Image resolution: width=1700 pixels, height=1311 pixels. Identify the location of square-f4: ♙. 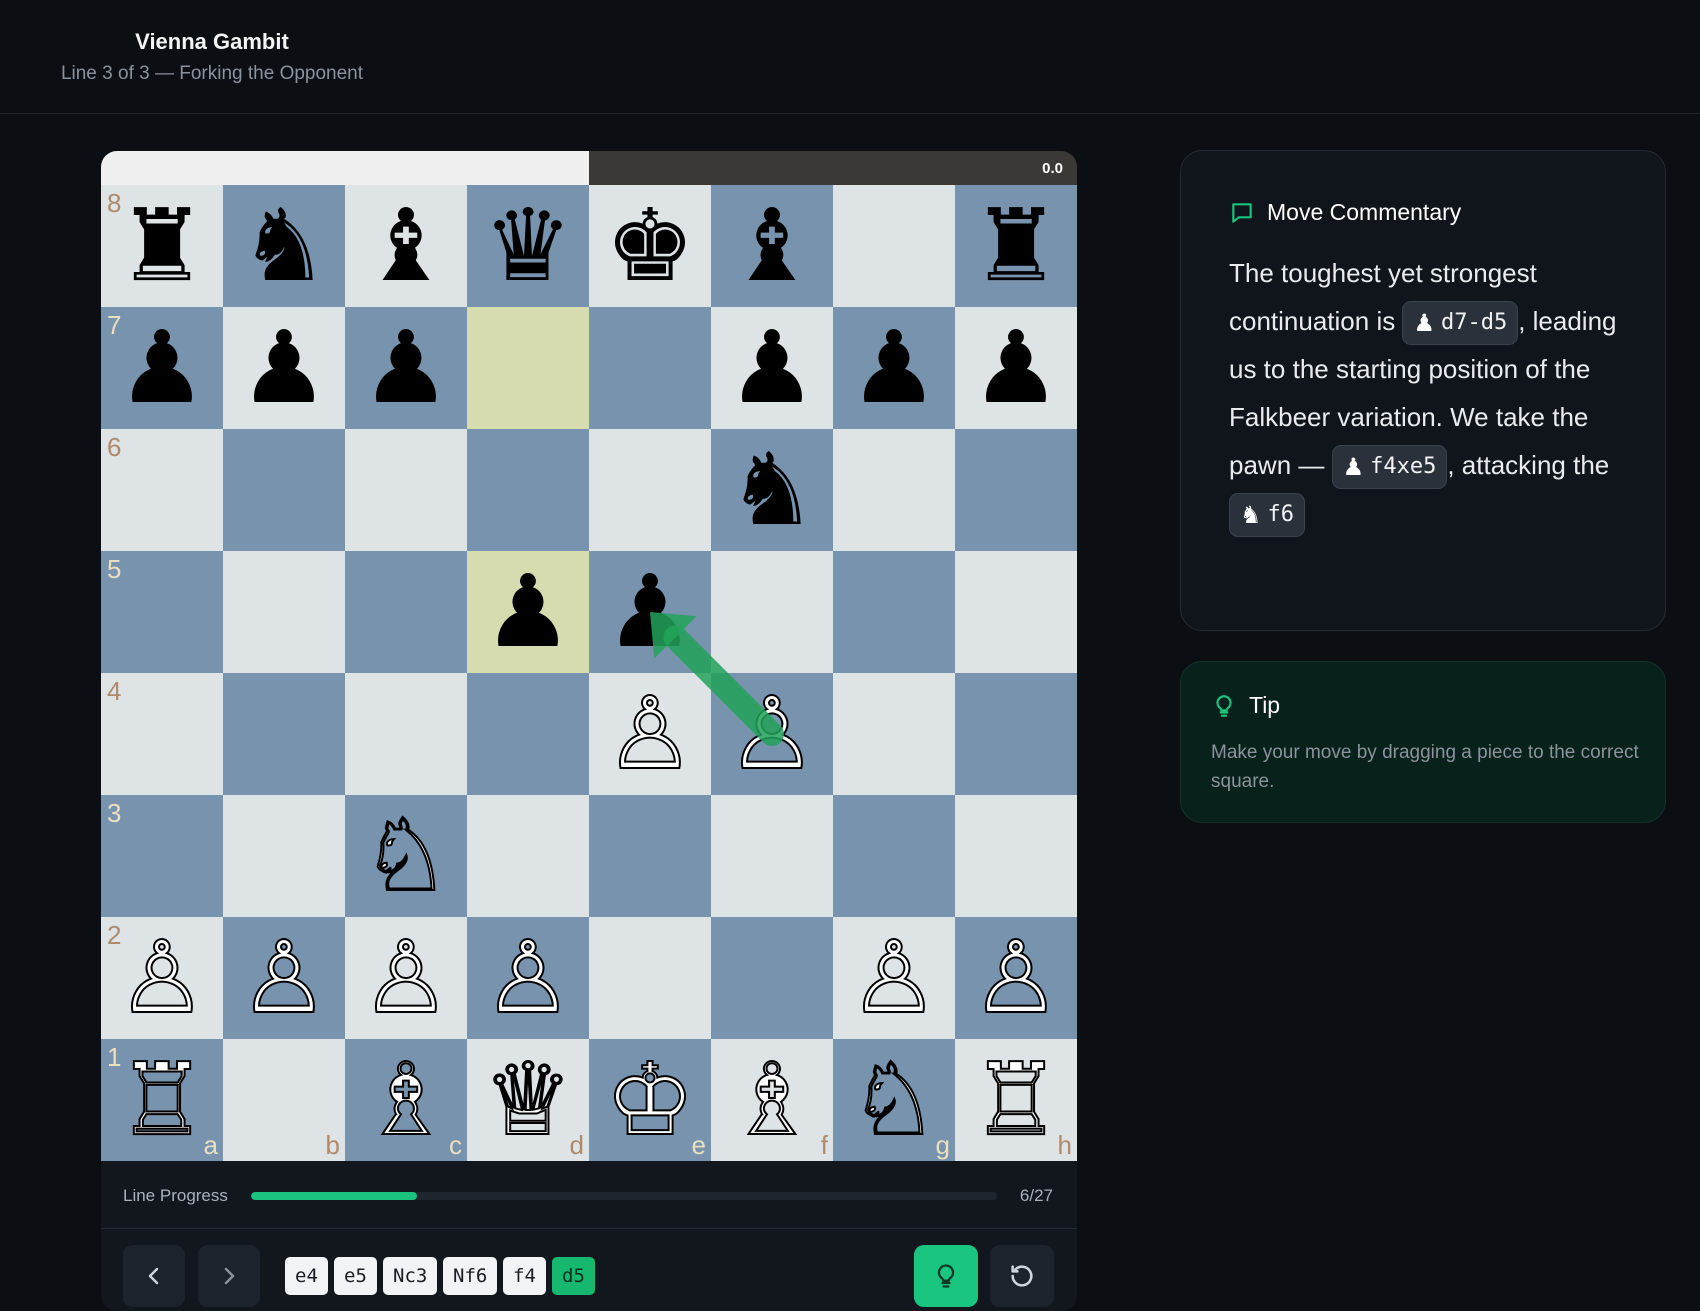
(772, 734).